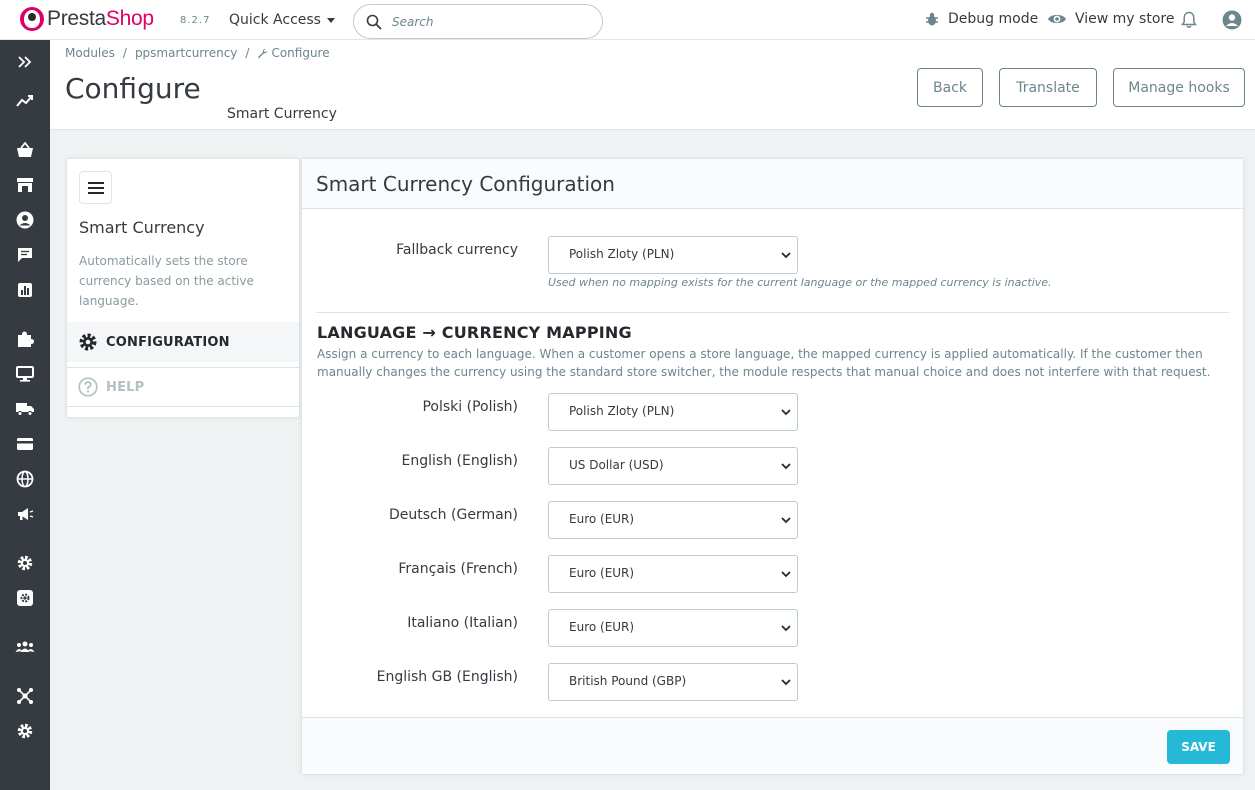  I want to click on sidebar, so click(25, 415).